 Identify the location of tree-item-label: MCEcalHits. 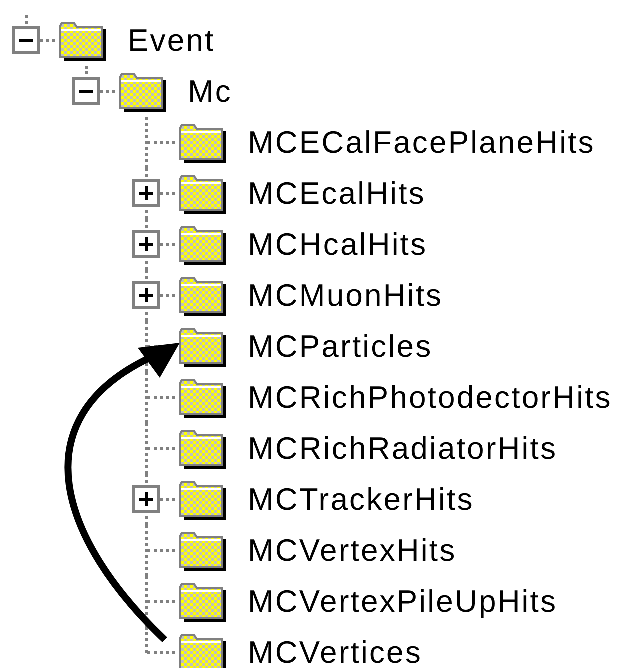
(337, 194).